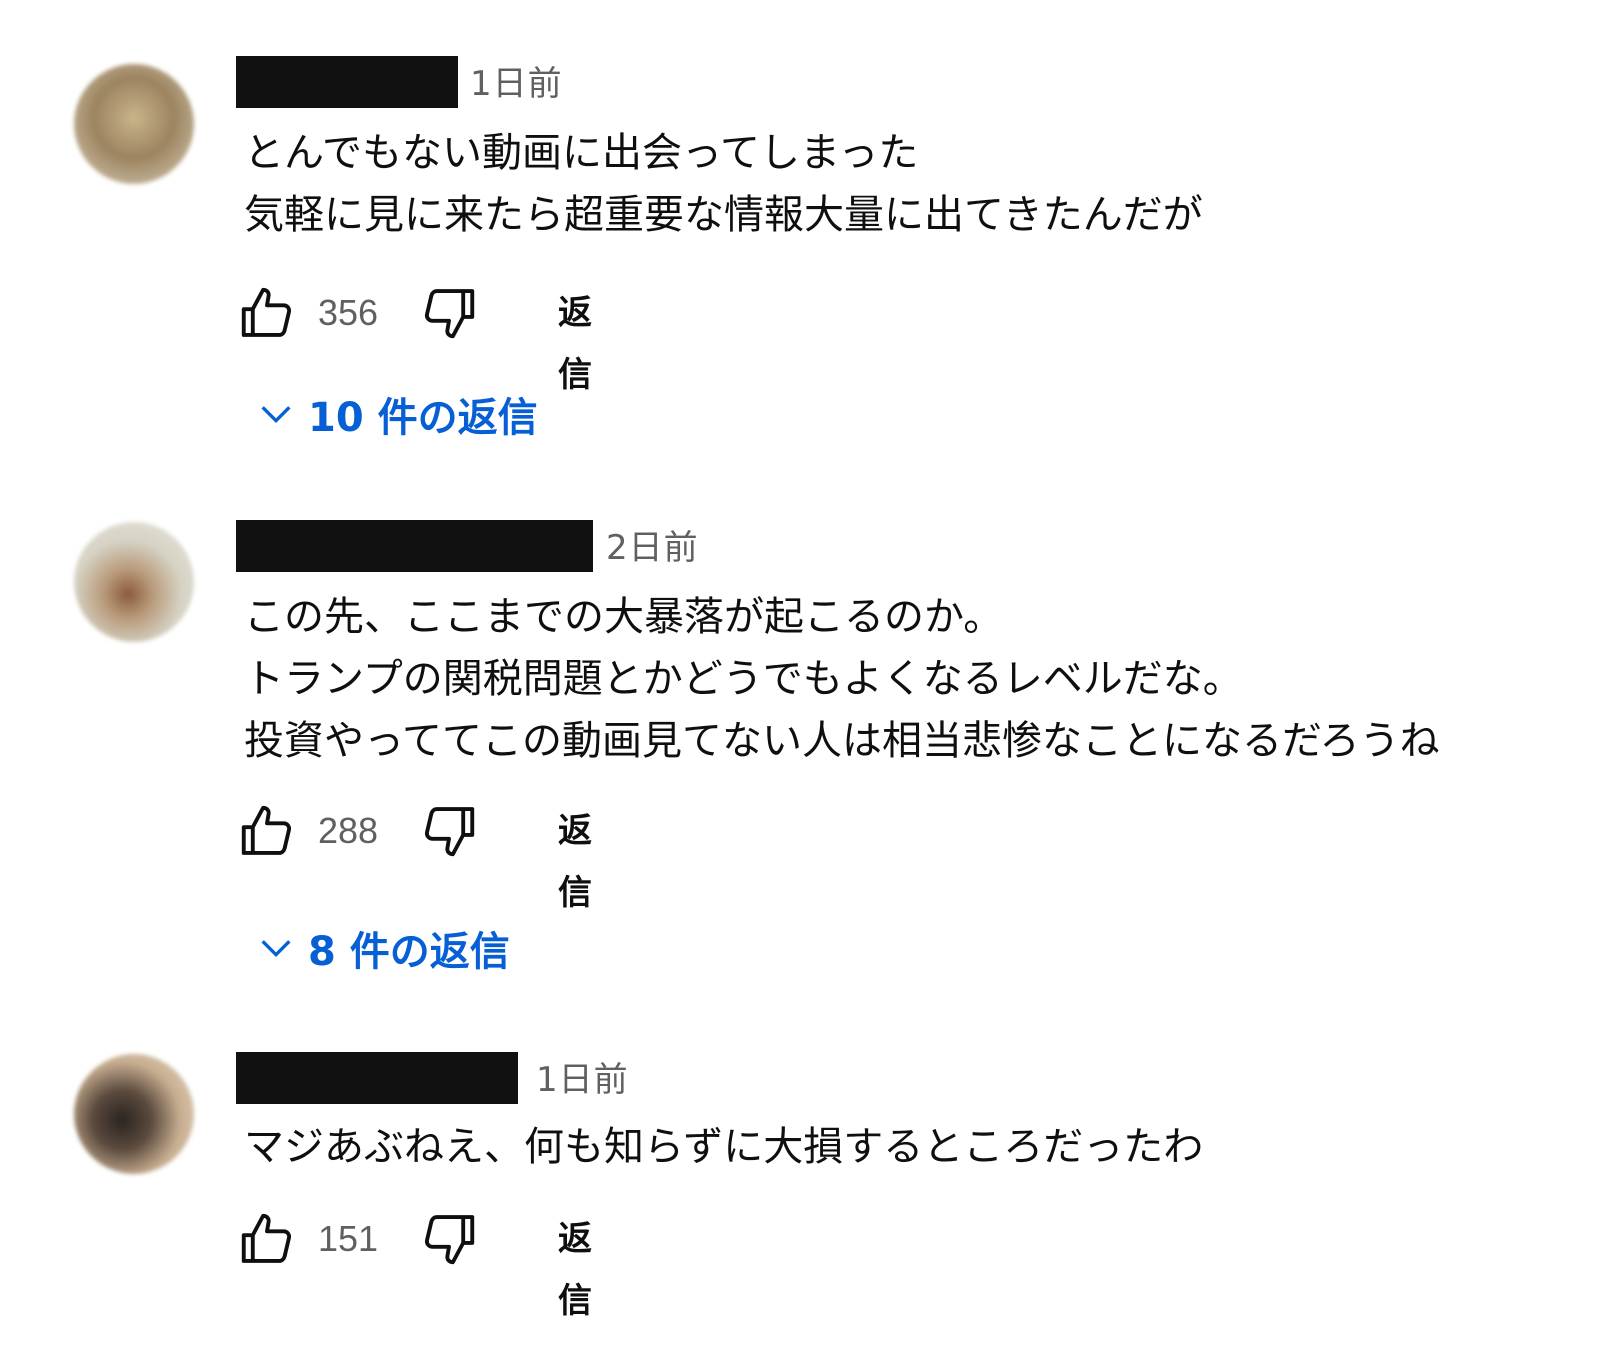  What do you see at coordinates (423, 418) in the screenshot?
I see `view-replies-label: 10 件の返信` at bounding box center [423, 418].